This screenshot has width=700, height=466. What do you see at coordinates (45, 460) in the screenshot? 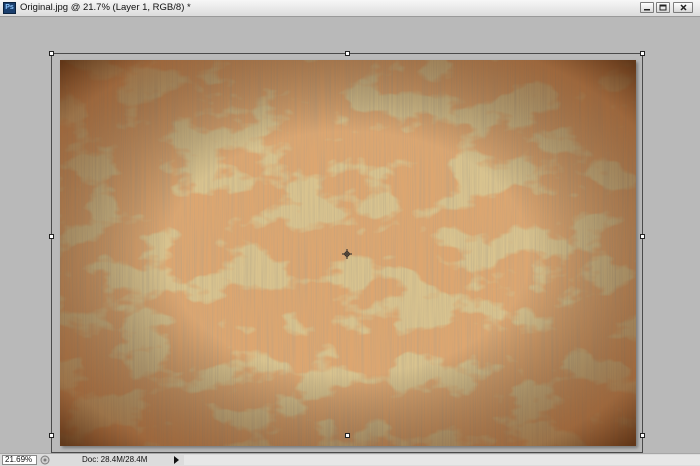
I see `status-info-icon` at bounding box center [45, 460].